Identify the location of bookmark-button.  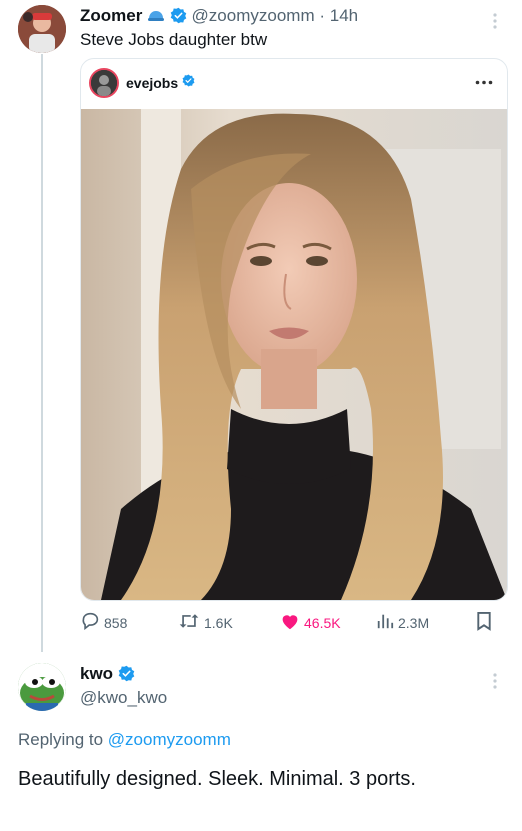
(486, 623).